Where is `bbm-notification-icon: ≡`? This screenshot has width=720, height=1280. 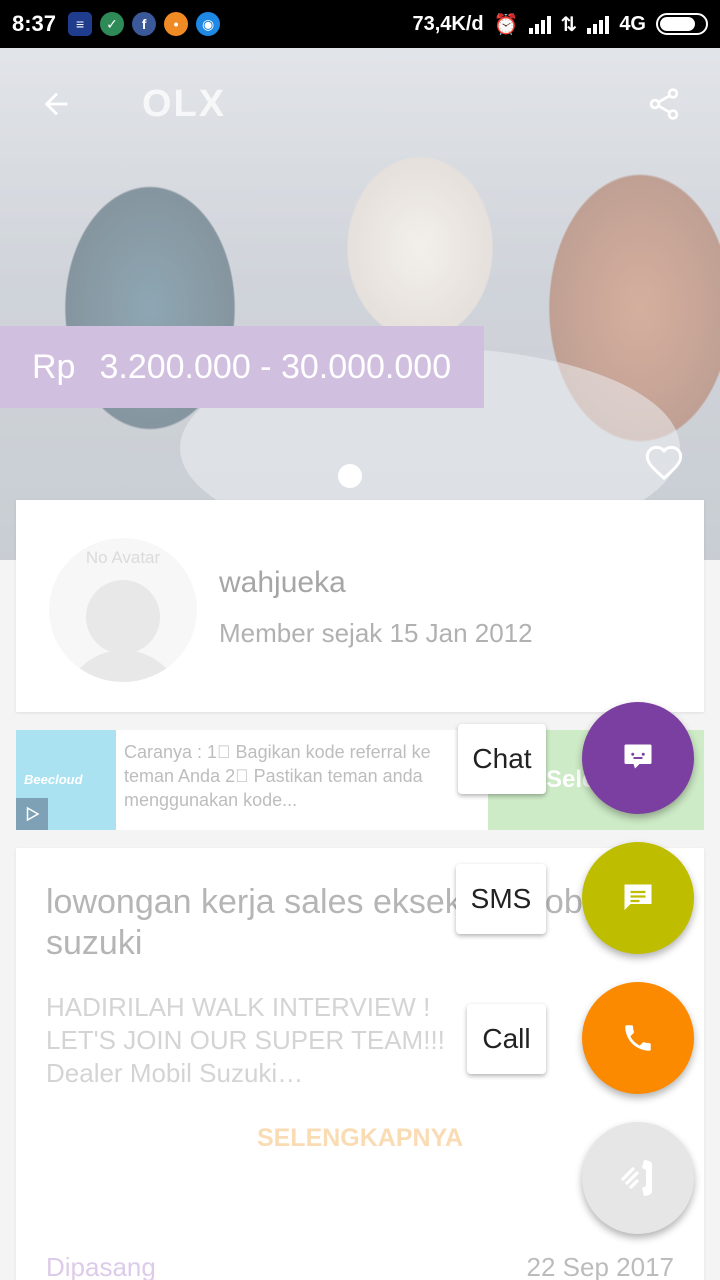
bbm-notification-icon: ≡ is located at coordinates (80, 24).